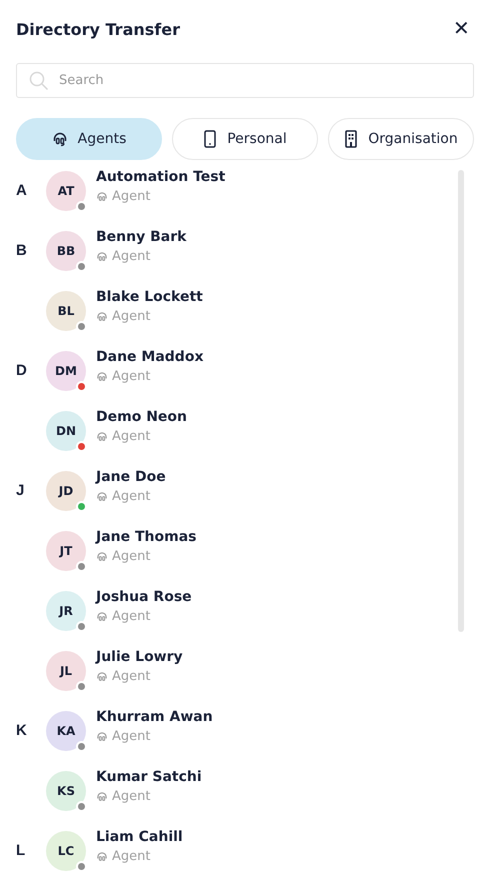 This screenshot has height=889, width=484. What do you see at coordinates (21, 491) in the screenshot?
I see `index-letter: J` at bounding box center [21, 491].